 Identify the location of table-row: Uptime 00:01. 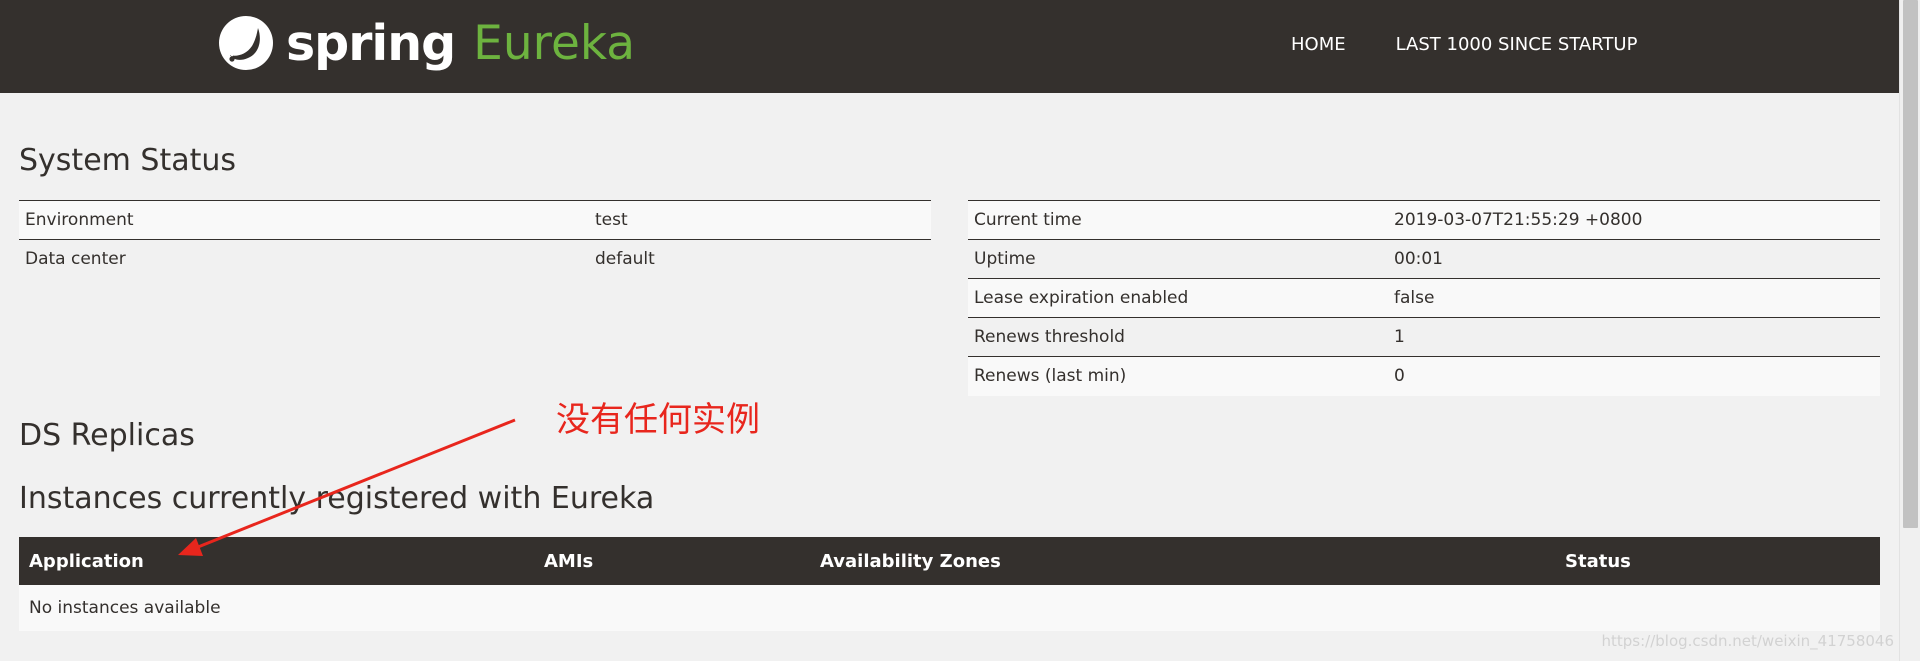
(1424, 259).